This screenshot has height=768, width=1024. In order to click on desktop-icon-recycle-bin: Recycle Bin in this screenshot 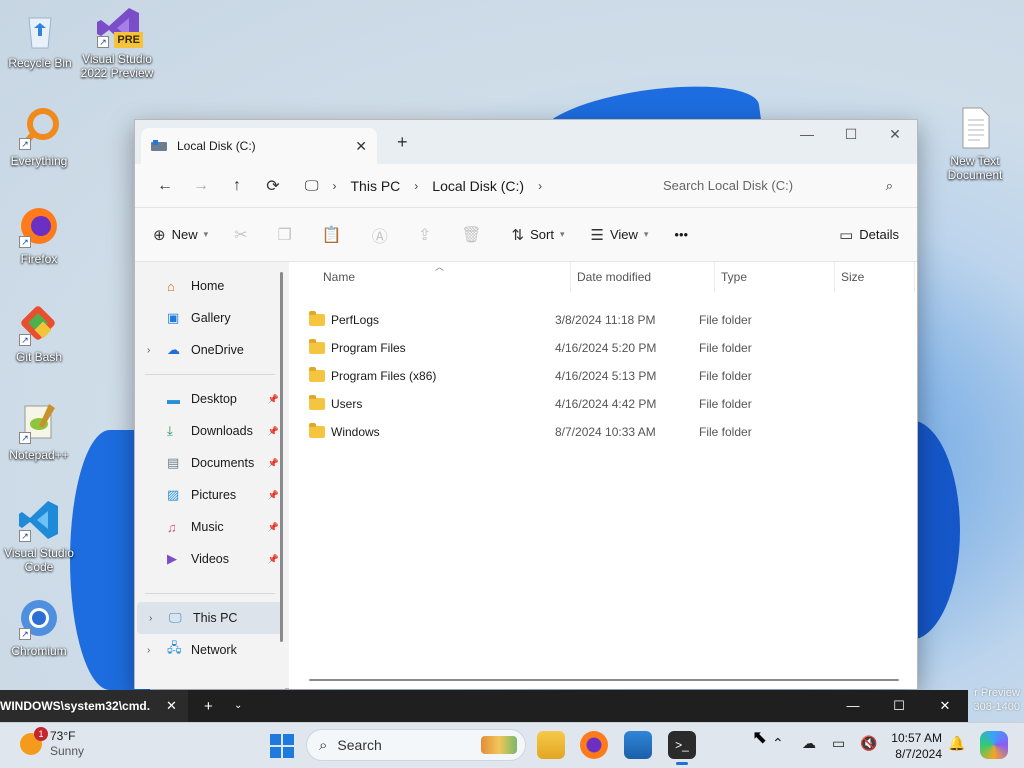, I will do `click(40, 39)`.